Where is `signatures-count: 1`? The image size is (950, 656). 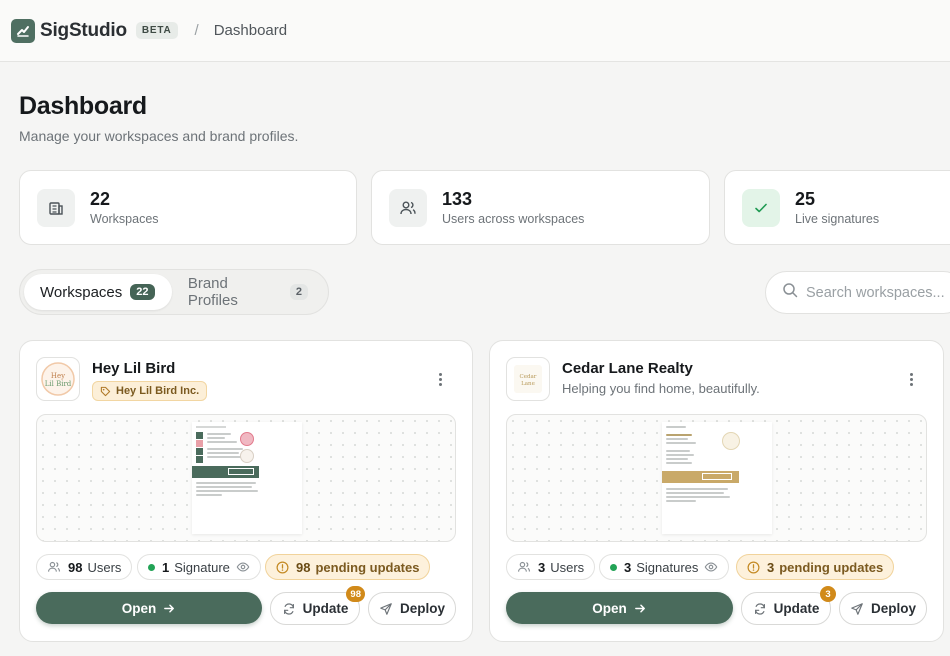 signatures-count: 1 is located at coordinates (166, 567).